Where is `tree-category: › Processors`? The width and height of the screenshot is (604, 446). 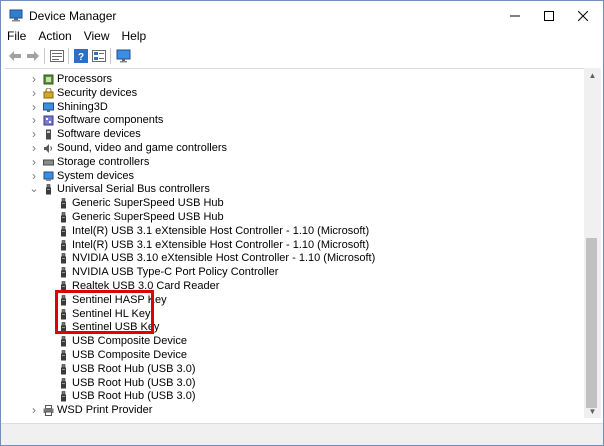 tree-category: › Processors is located at coordinates (295, 79).